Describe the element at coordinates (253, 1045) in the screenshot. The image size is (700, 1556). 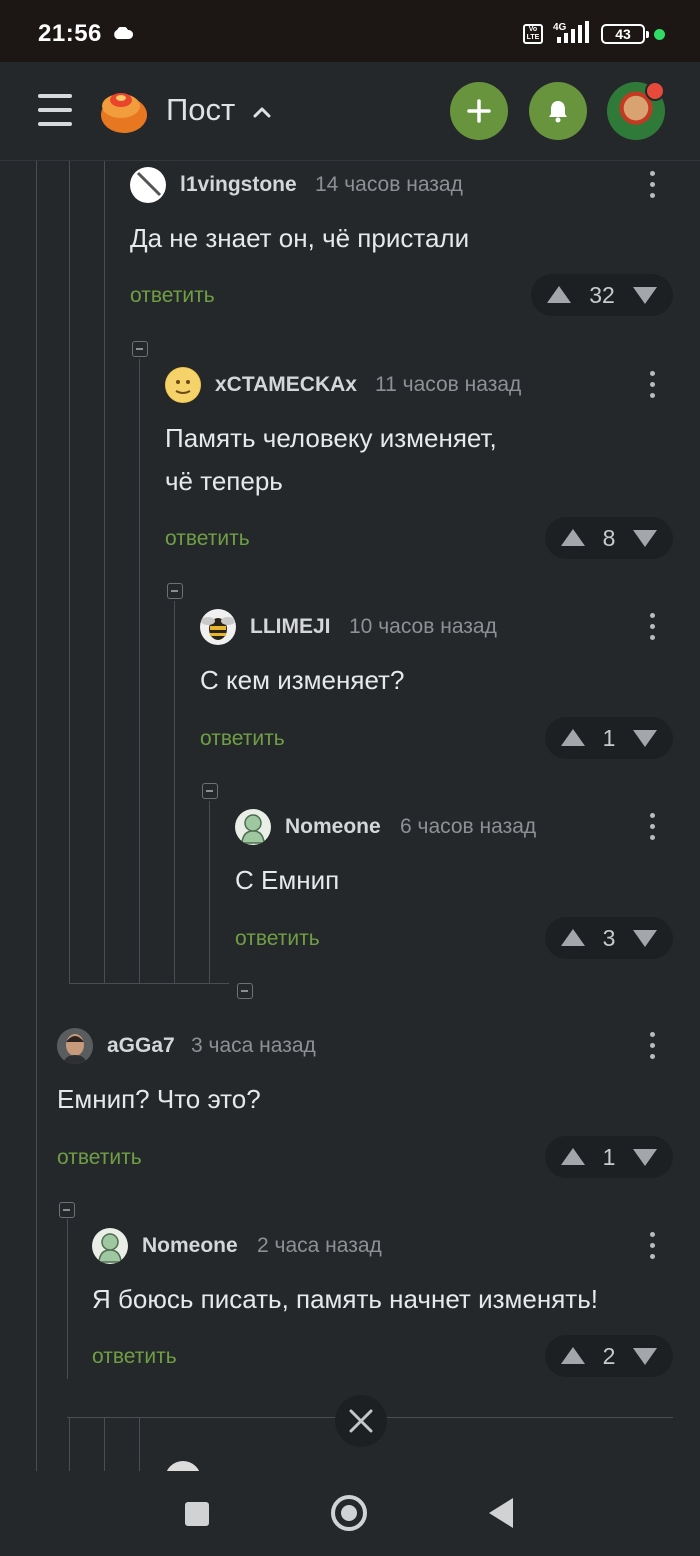
I see `comment-time: 3 часа назад` at that location.